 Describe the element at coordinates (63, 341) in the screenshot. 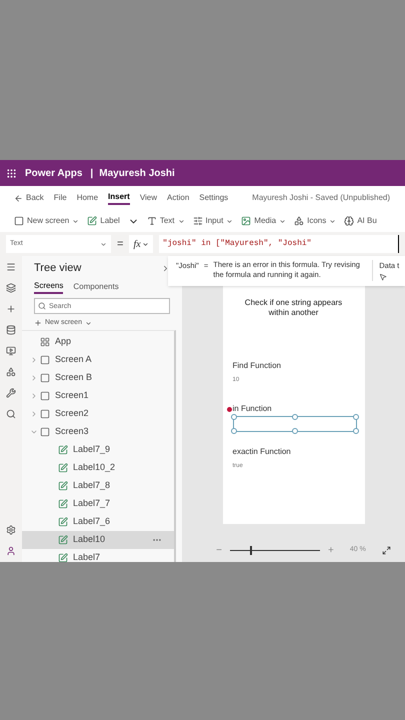

I see `tree-item-label: App` at that location.